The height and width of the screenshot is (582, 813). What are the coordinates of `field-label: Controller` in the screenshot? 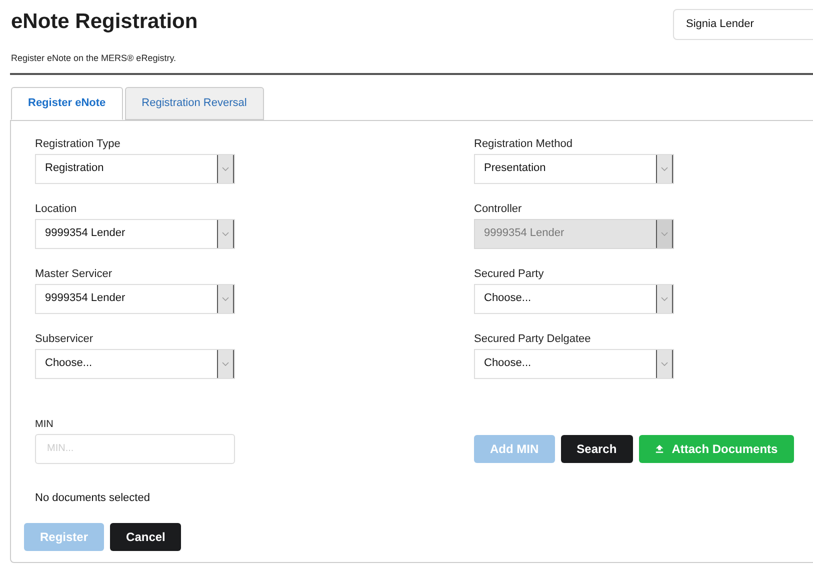 It's located at (498, 209).